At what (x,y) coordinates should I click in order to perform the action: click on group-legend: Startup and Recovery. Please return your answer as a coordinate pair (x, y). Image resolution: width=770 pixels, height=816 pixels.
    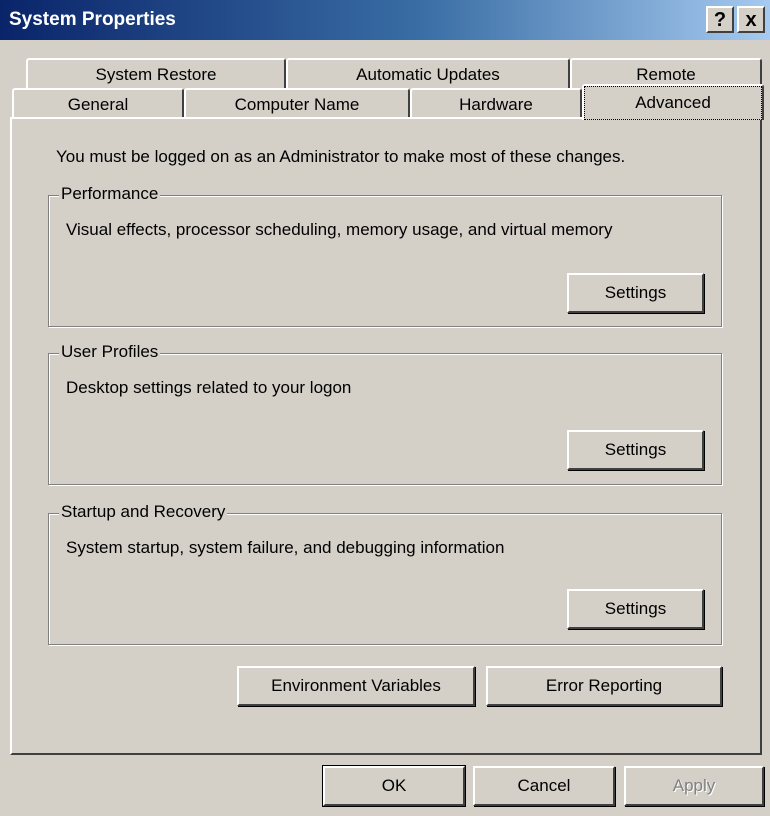
    Looking at the image, I should click on (143, 512).